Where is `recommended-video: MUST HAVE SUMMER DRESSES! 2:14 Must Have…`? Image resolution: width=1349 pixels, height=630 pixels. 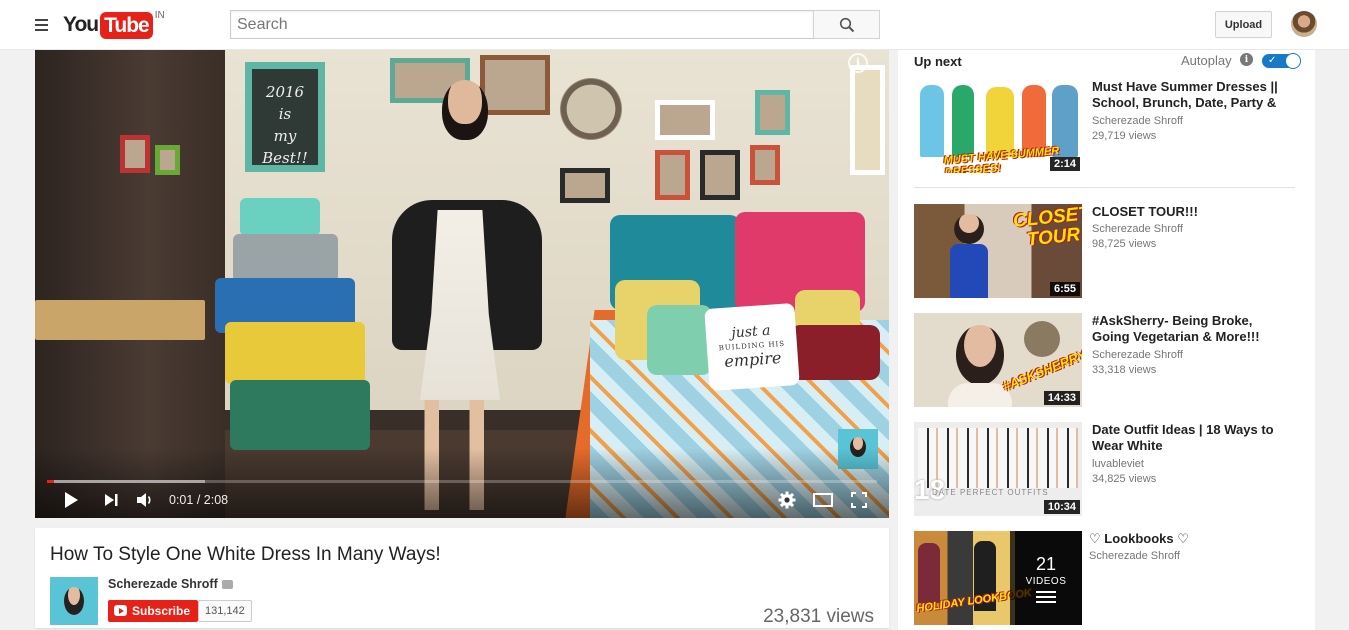 recommended-video: MUST HAVE SUMMER DRESSES! 2:14 Must Have… is located at coordinates (1106, 126).